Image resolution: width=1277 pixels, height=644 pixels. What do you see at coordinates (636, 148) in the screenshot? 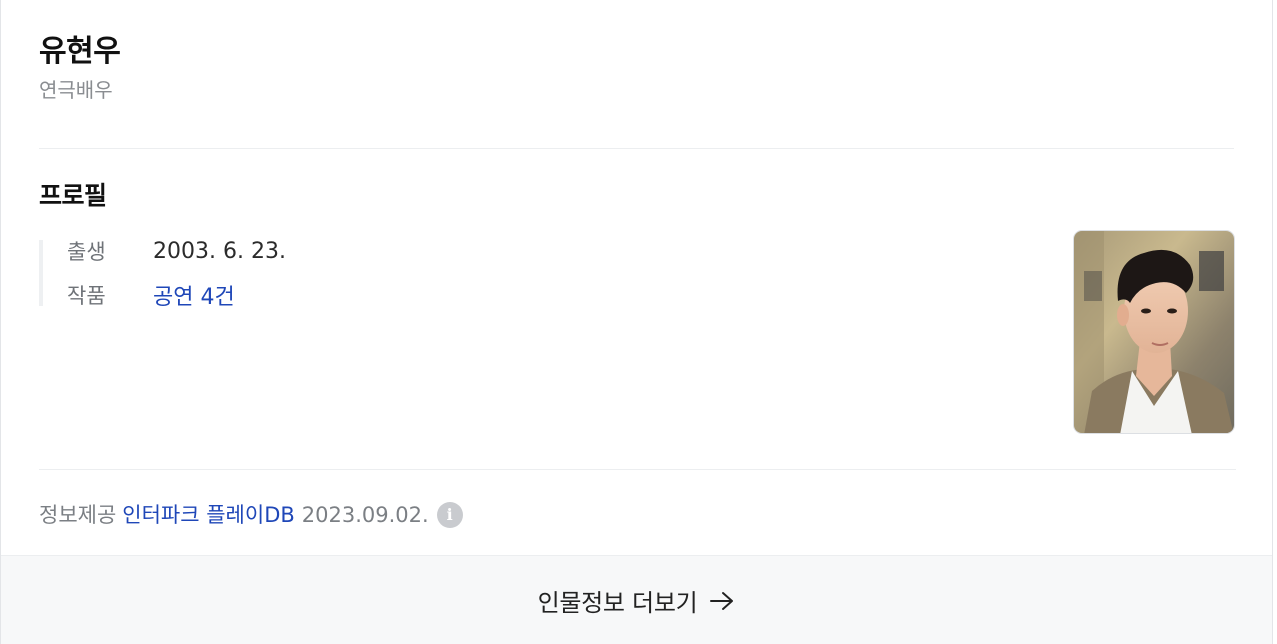
I see `header-divider` at bounding box center [636, 148].